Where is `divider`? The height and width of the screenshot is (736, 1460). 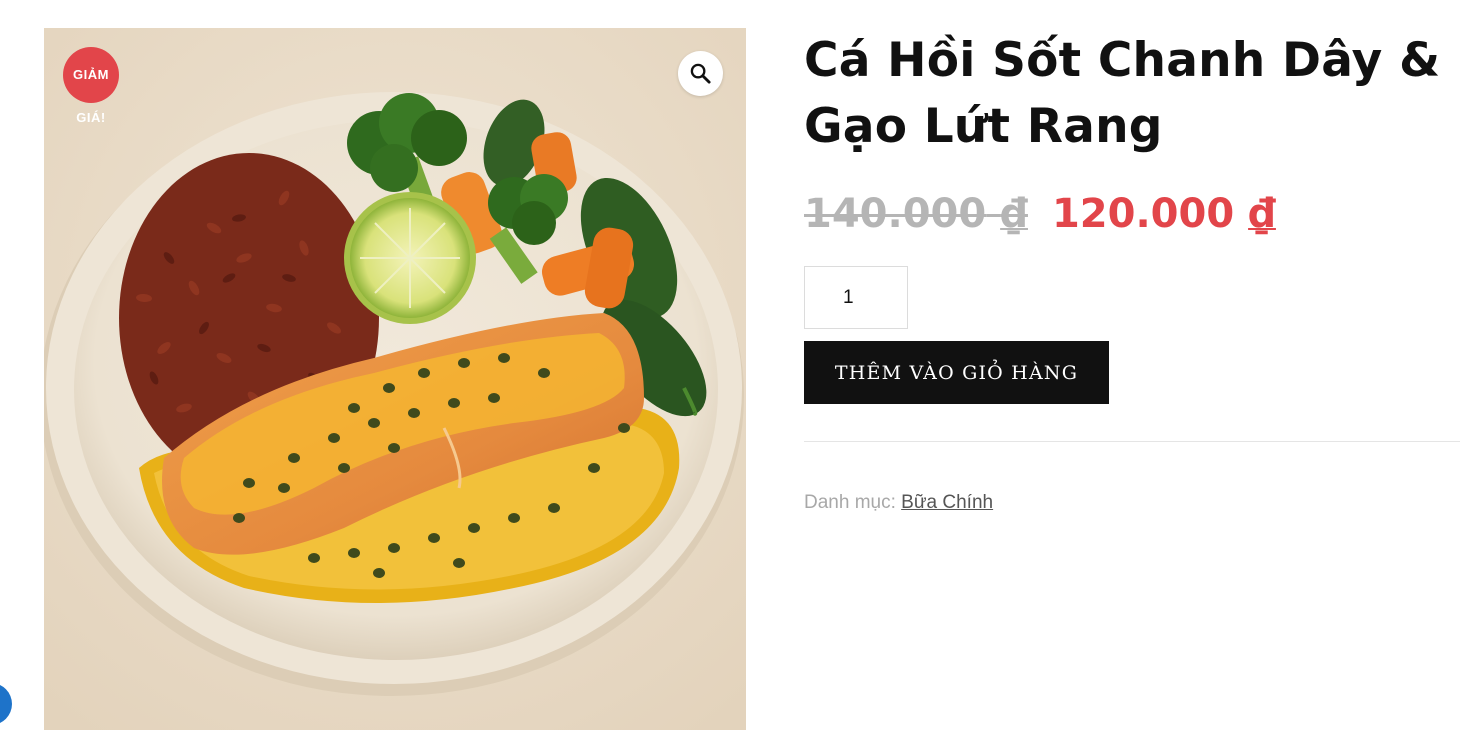
divider is located at coordinates (1132, 441).